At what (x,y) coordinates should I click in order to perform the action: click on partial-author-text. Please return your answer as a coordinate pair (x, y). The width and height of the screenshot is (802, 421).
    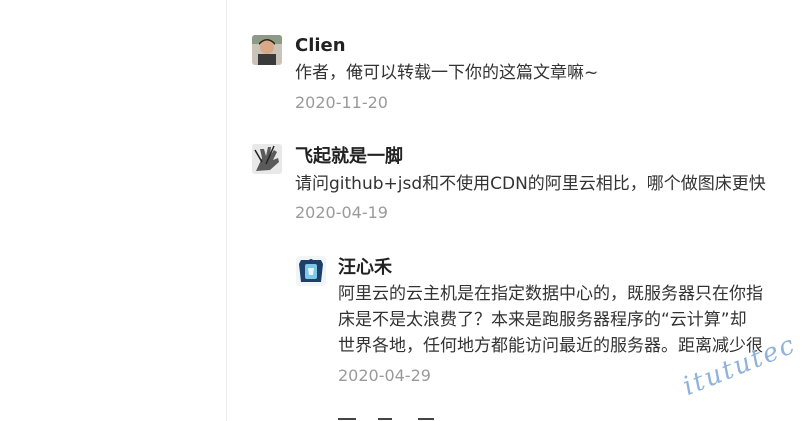
    Looking at the image, I should click on (393, 418).